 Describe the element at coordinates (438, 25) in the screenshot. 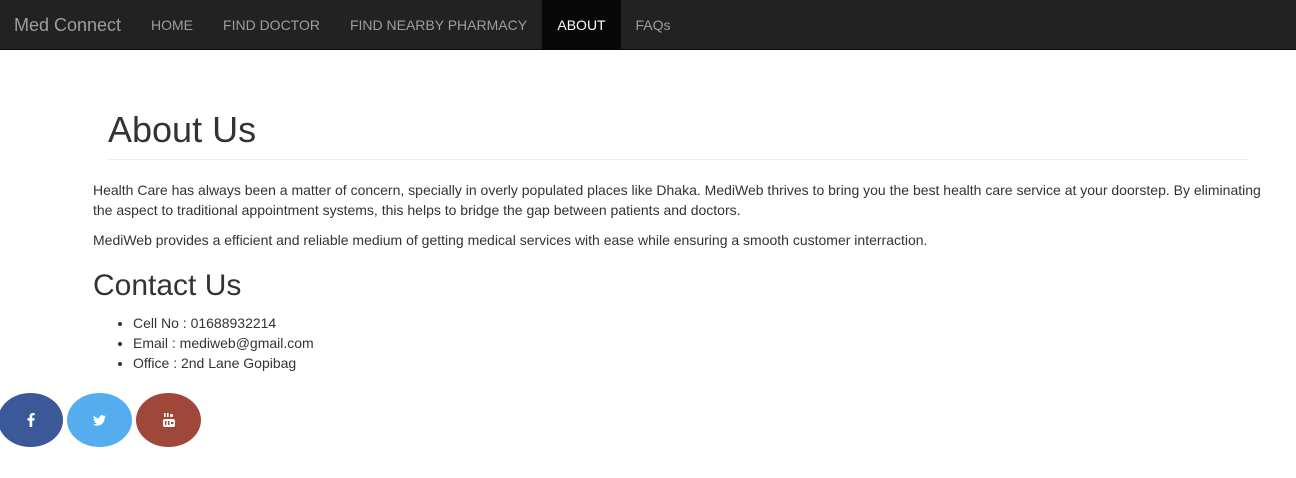

I see `nav-find-nearby-pharmacy: FIND NEARBY PHARMACY` at that location.